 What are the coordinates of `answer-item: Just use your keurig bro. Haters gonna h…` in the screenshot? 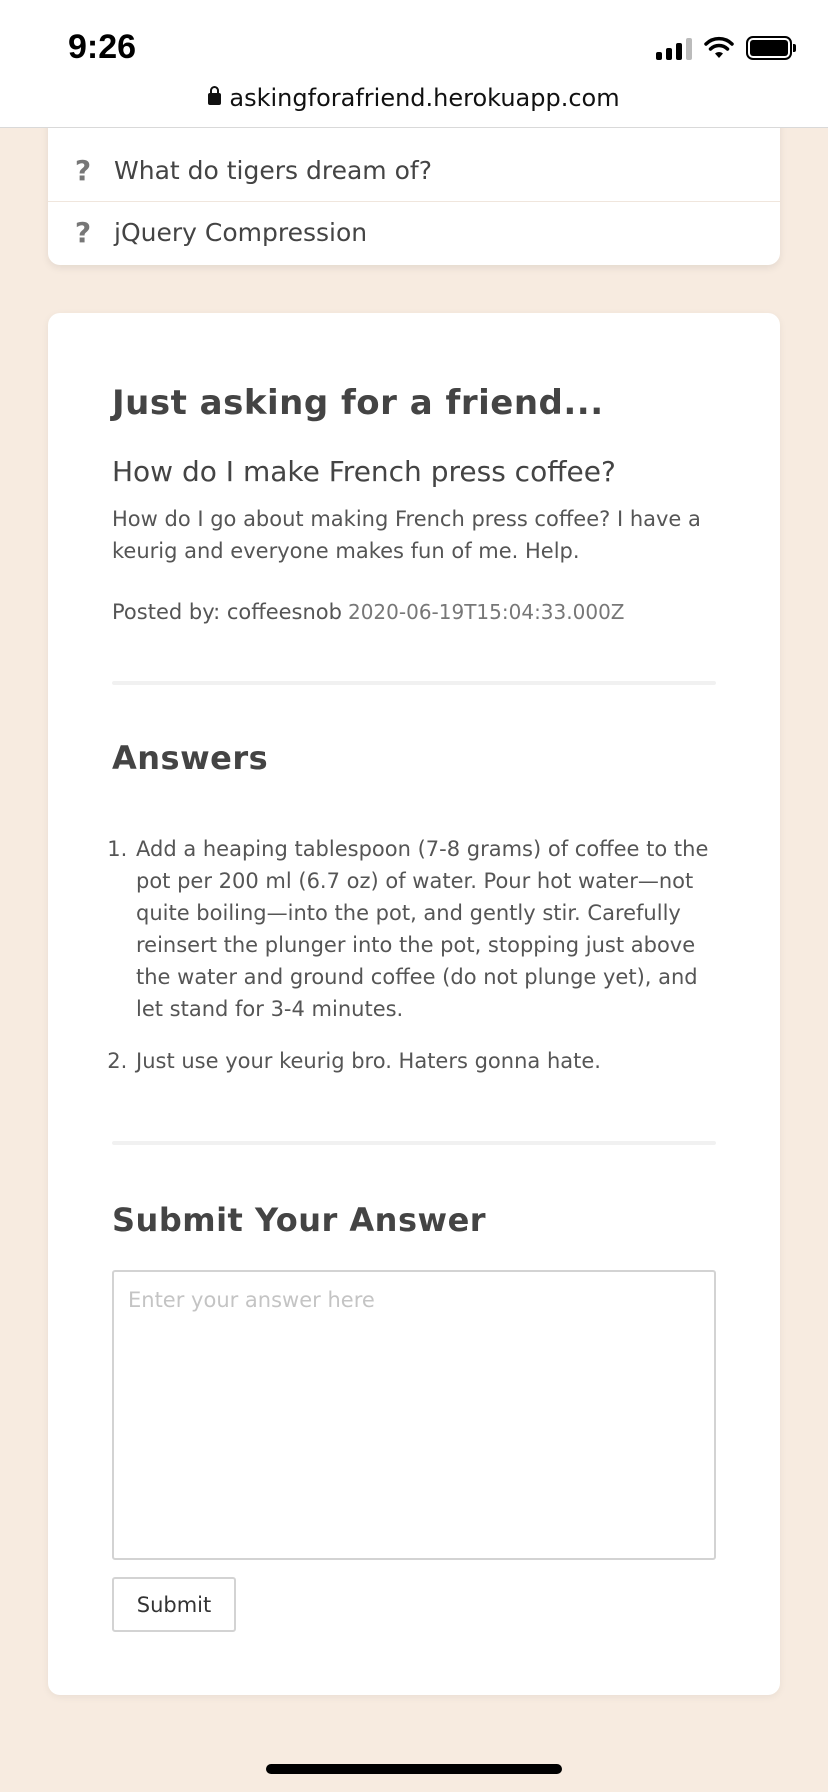 It's located at (425, 1061).